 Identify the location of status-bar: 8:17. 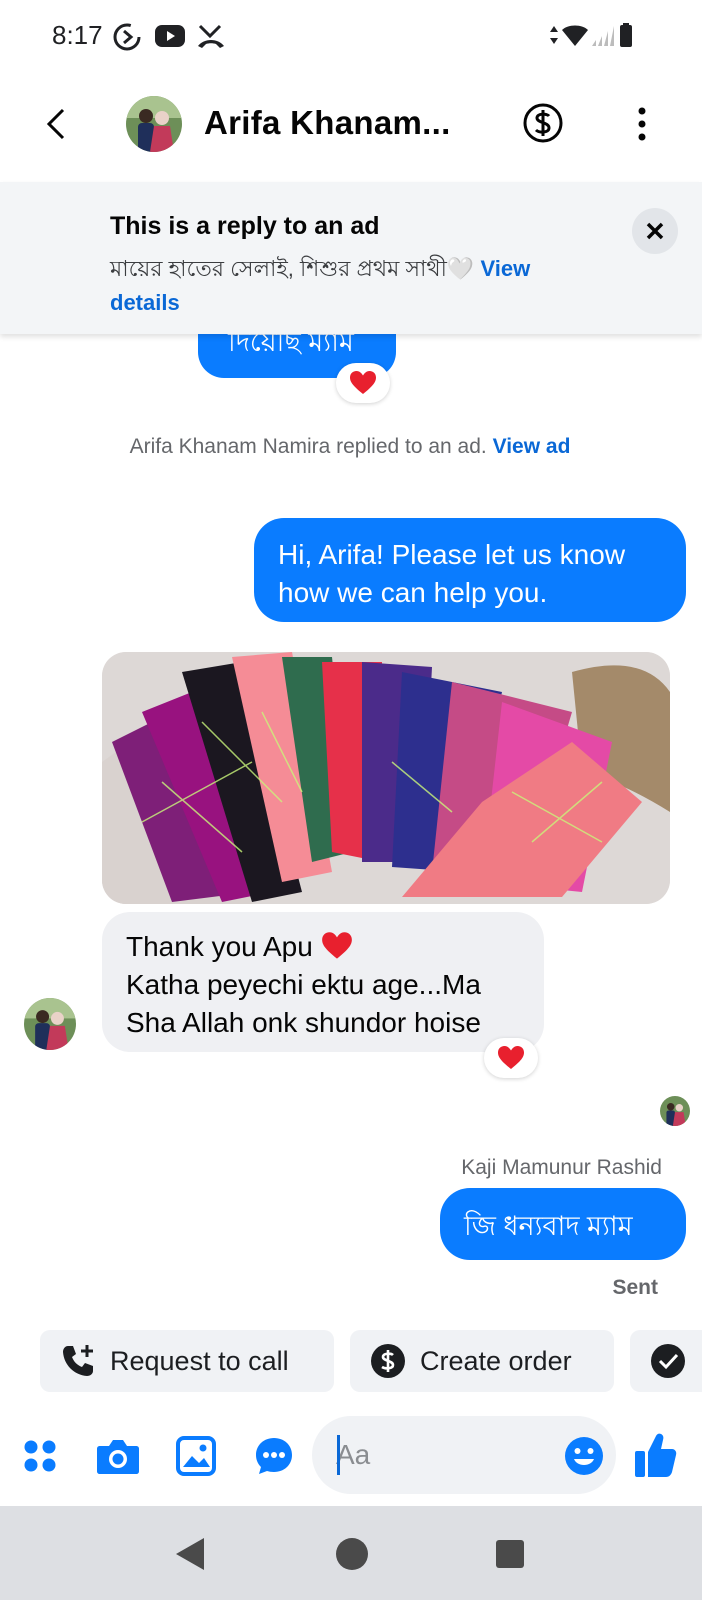
(351, 36).